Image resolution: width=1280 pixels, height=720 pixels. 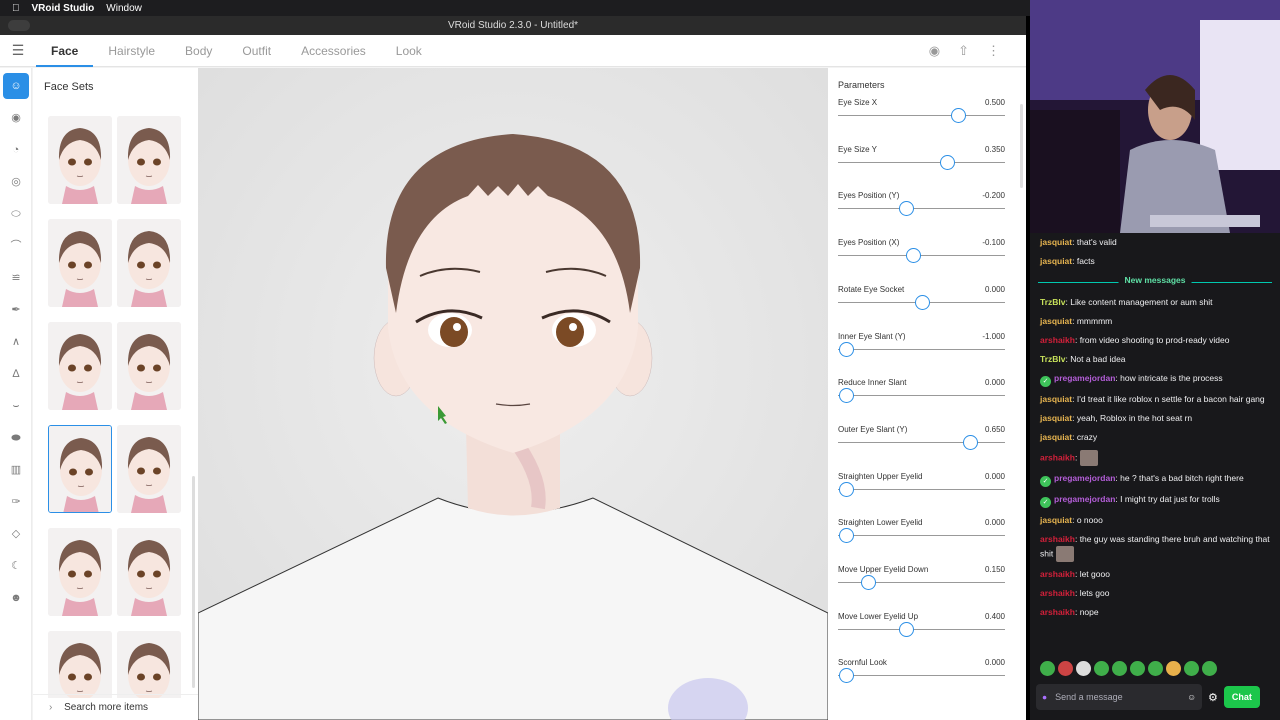 What do you see at coordinates (993, 336) in the screenshot?
I see `parameter-value: -1.000` at bounding box center [993, 336].